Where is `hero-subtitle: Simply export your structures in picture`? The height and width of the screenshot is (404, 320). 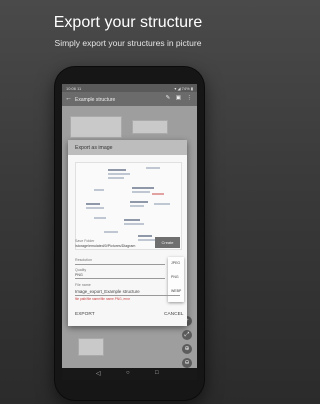 hero-subtitle: Simply export your structures in picture is located at coordinates (128, 43).